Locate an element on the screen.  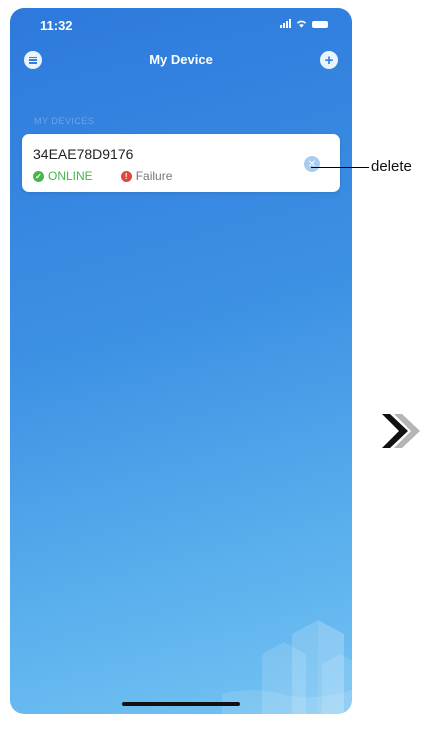
delete-device-button: ✕ is located at coordinates (312, 164).